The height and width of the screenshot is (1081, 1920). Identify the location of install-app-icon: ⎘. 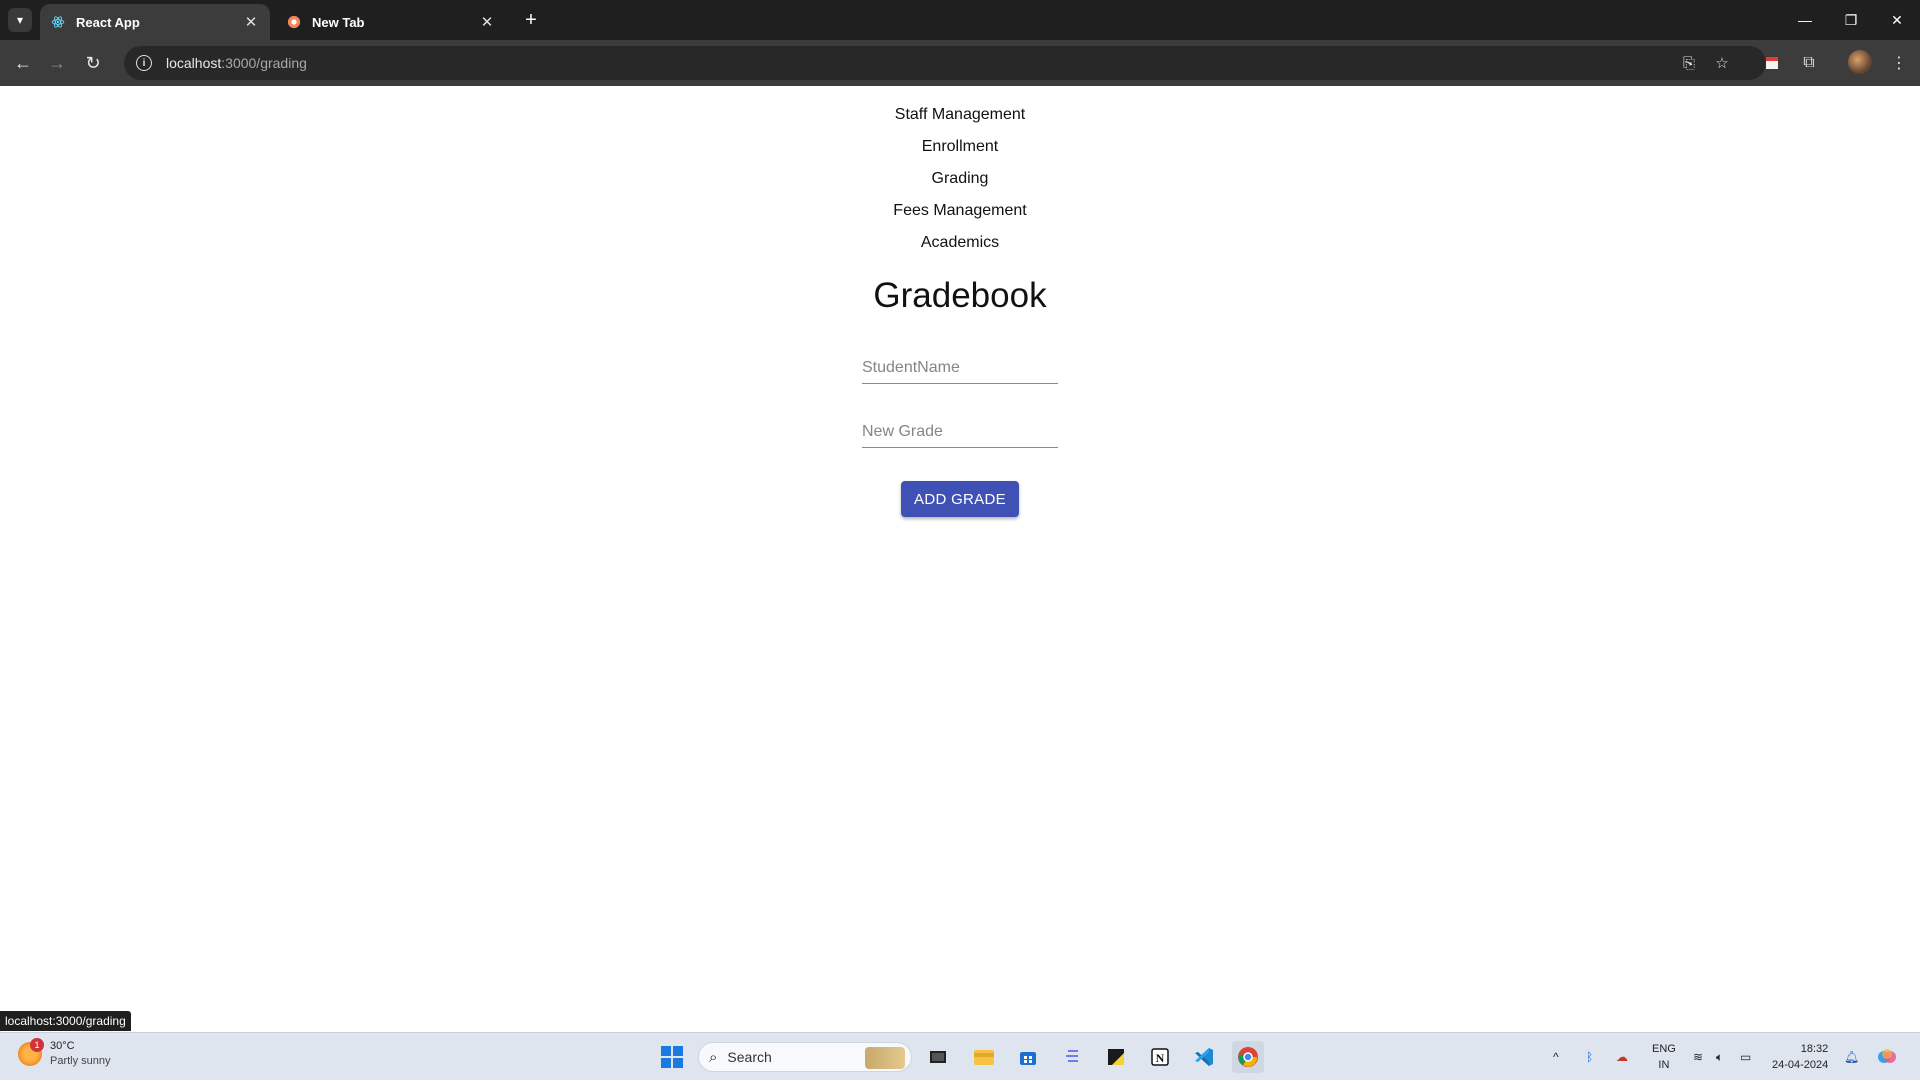
(1689, 63).